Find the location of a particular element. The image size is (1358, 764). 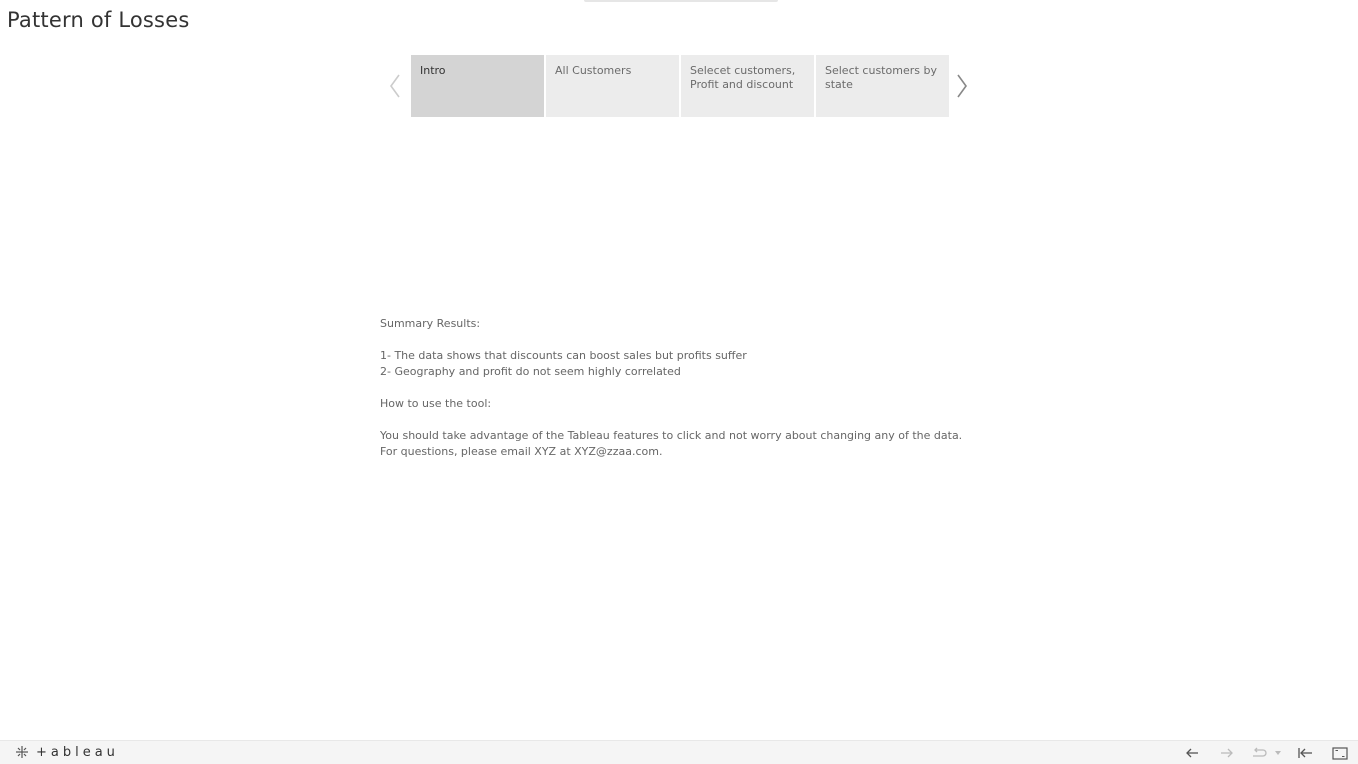

story-point-label: Intro is located at coordinates (433, 70).